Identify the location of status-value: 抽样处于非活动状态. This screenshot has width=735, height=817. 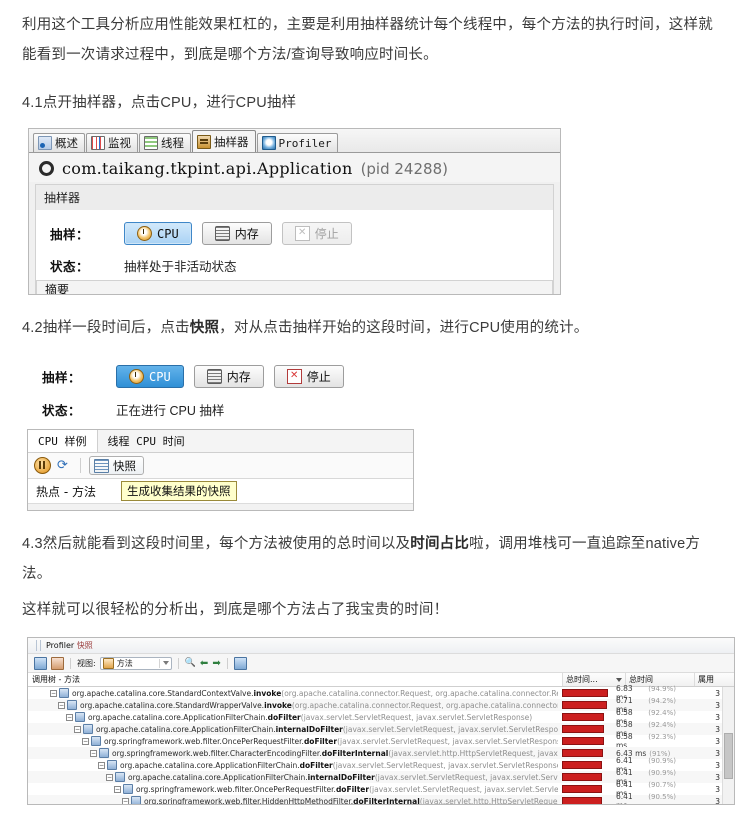
(180, 266).